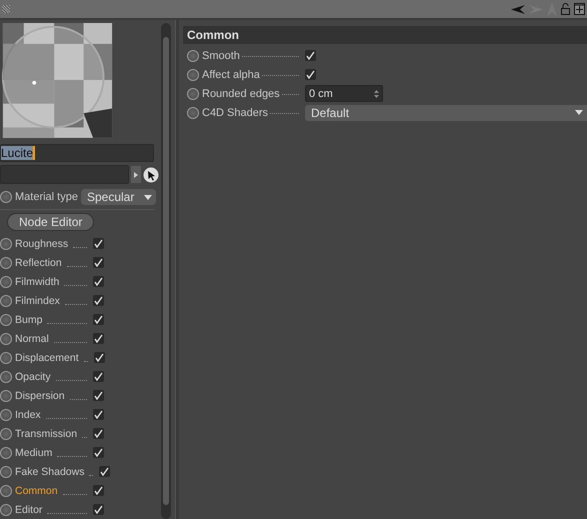  I want to click on channel-item: Index, so click(28, 414).